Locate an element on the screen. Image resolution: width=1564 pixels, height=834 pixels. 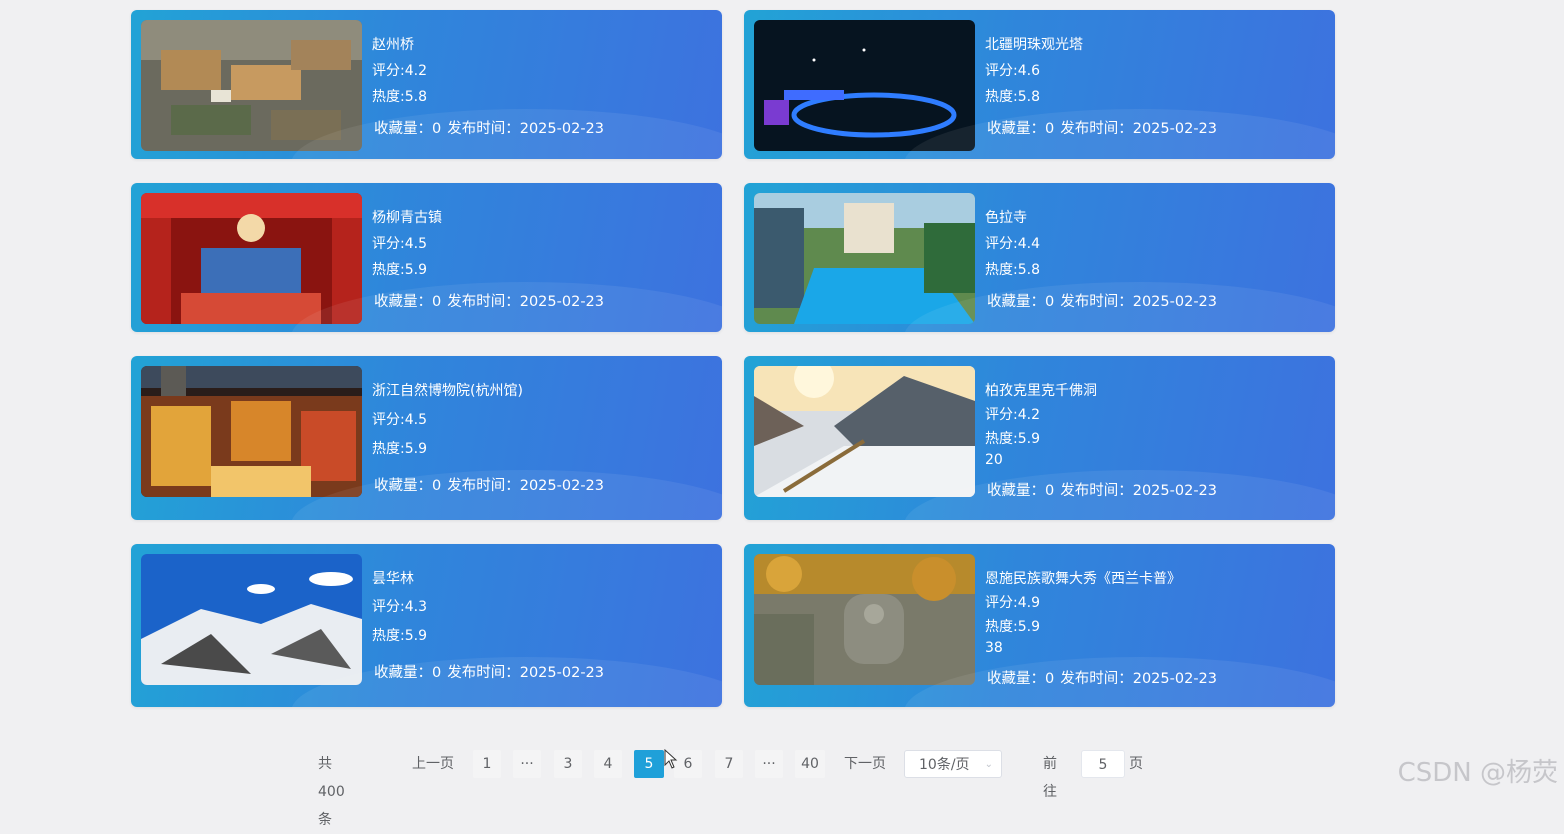
attraction-rating: 评分:4.3 is located at coordinates (399, 607).